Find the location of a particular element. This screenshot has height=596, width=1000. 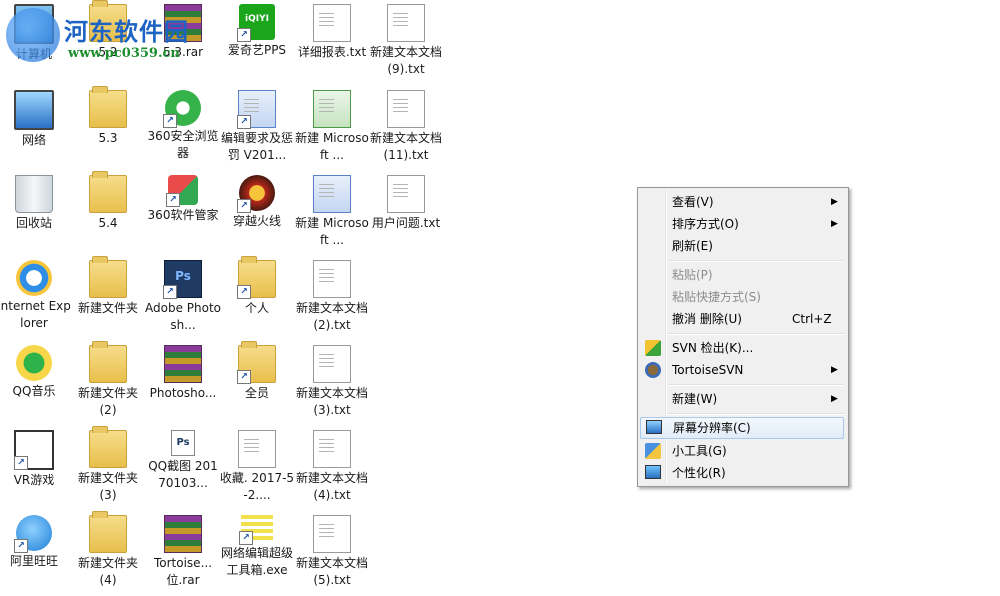

menu-item-gadgets: 小工具(G) is located at coordinates (742, 451).